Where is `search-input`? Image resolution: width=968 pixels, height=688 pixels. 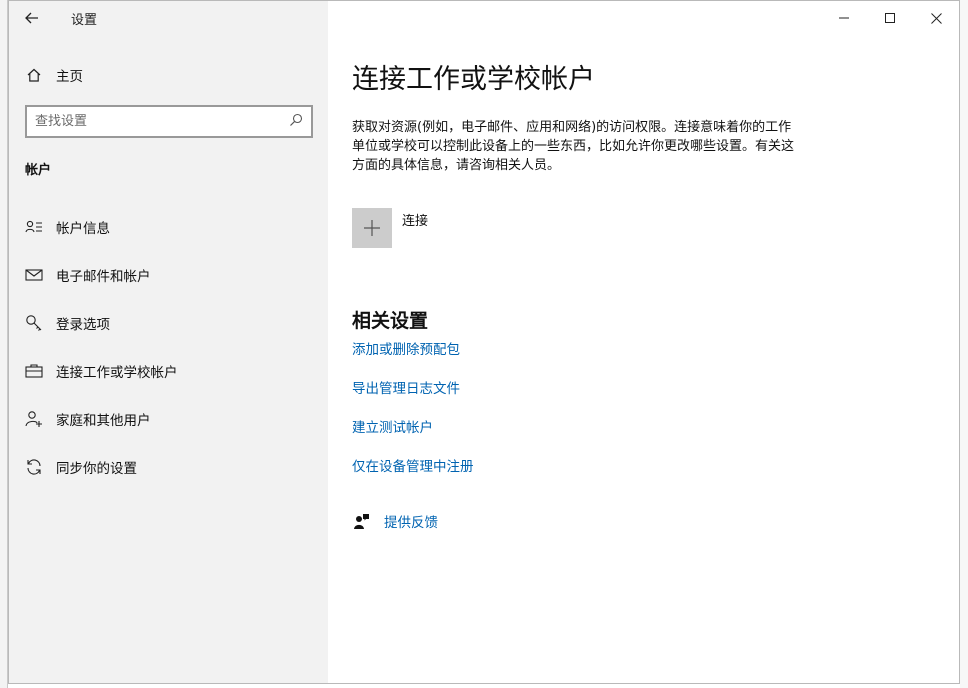 search-input is located at coordinates (162, 121).